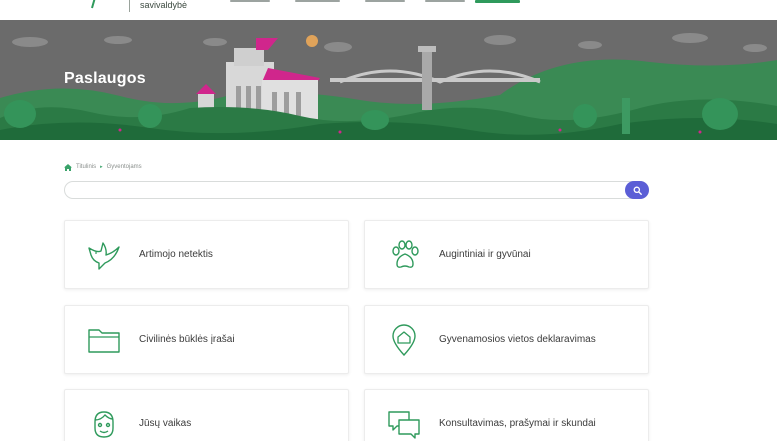  What do you see at coordinates (404, 340) in the screenshot?
I see `location-home-icon` at bounding box center [404, 340].